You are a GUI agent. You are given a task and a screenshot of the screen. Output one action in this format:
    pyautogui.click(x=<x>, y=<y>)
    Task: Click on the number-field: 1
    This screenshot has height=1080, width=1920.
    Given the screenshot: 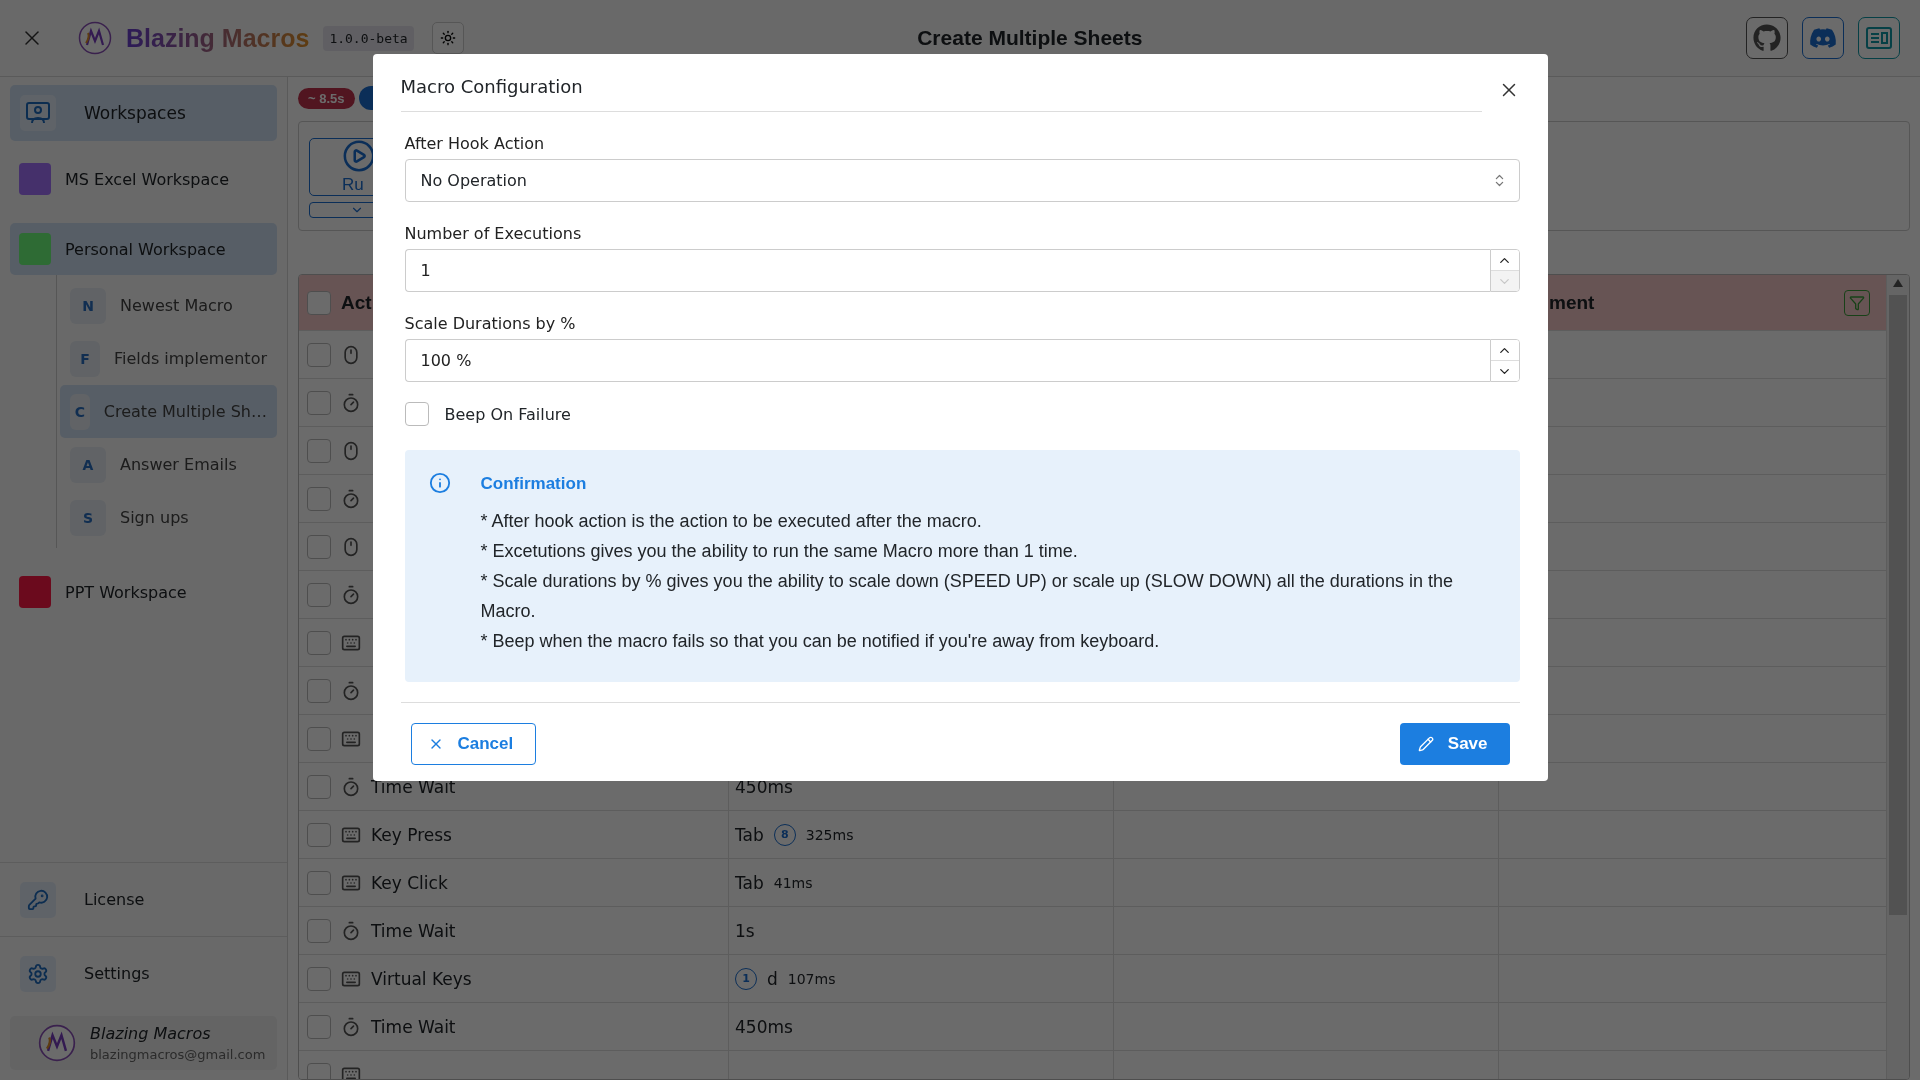 What is the action you would take?
    pyautogui.click(x=947, y=270)
    